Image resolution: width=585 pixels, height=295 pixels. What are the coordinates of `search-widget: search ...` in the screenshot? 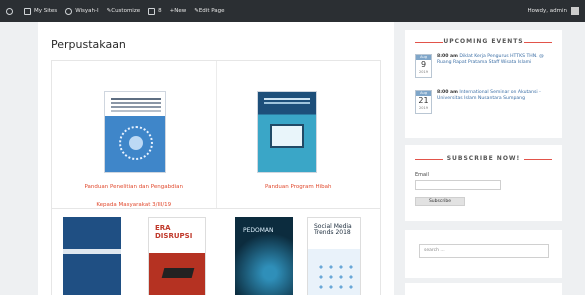 It's located at (483, 254).